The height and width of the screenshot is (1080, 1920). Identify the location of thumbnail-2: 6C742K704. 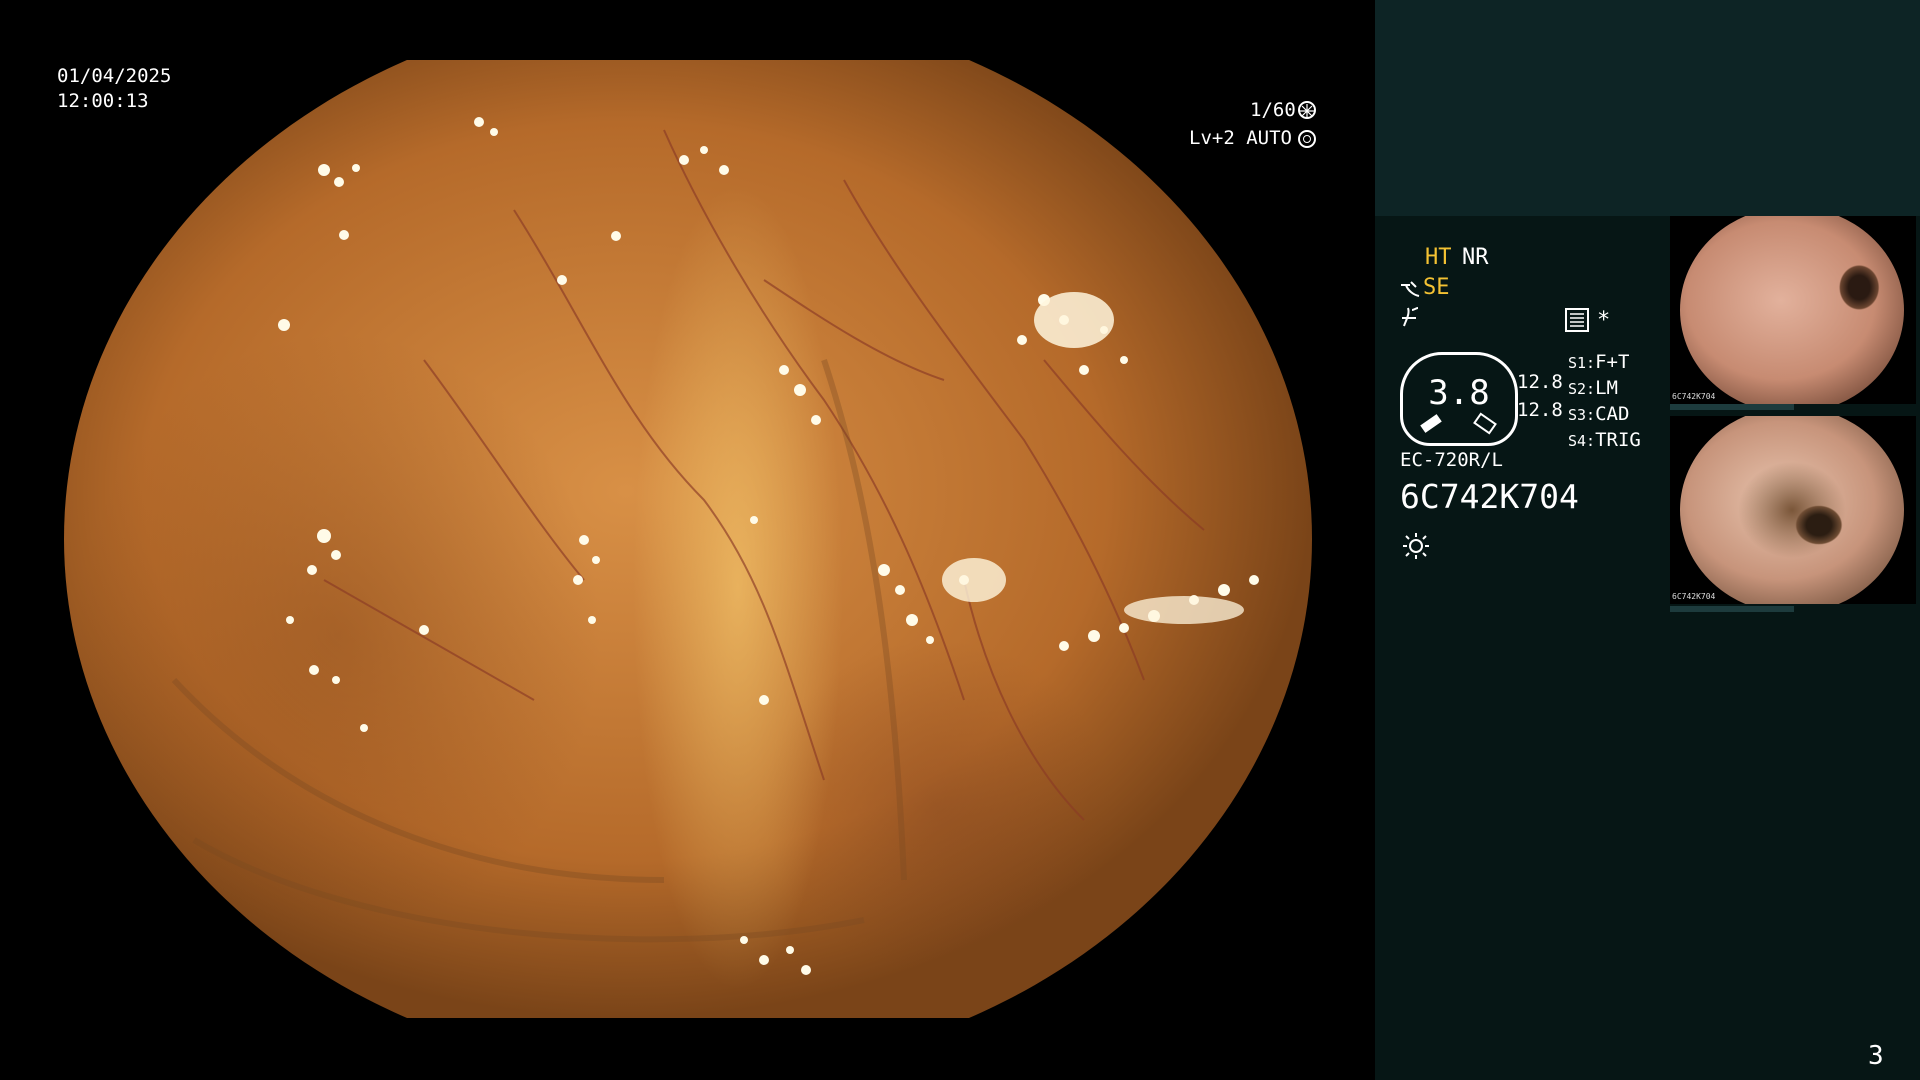
(1793, 510).